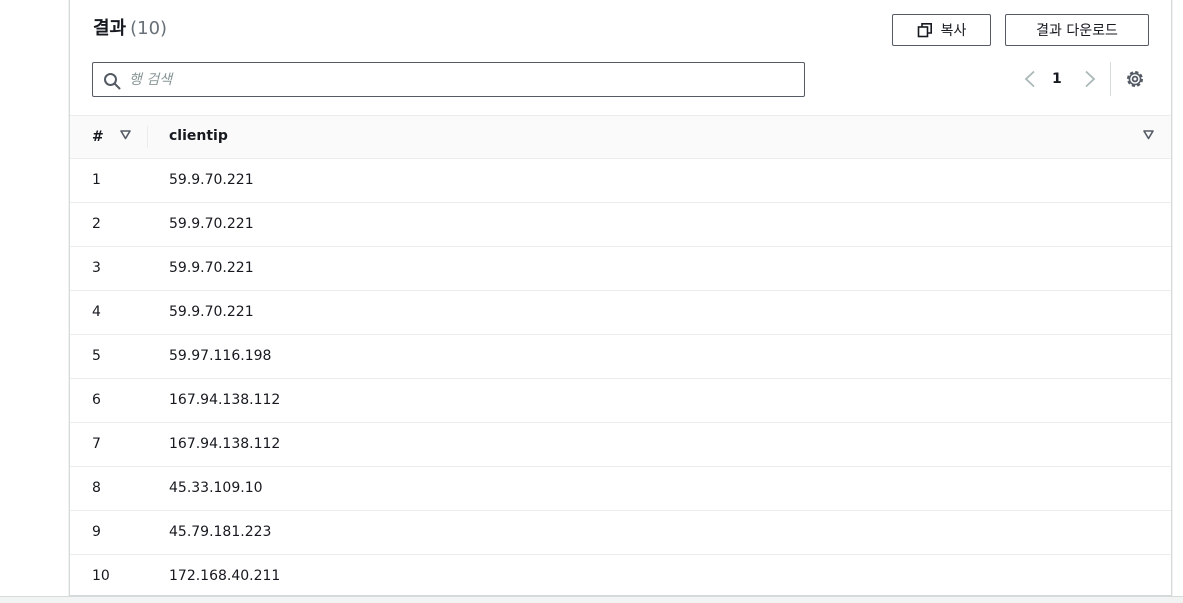  Describe the element at coordinates (96, 224) in the screenshot. I see `row-number: 2` at that location.